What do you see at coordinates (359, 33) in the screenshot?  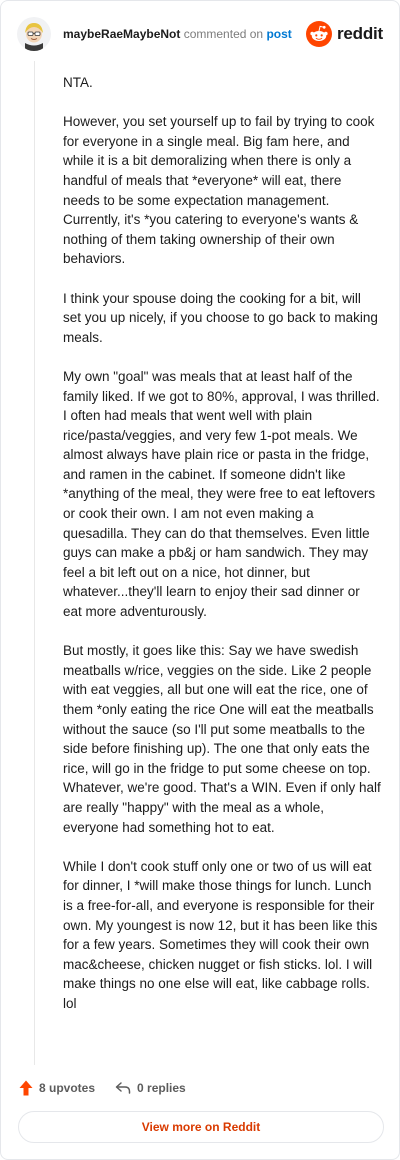 I see `reddit-wordmark: reddit` at bounding box center [359, 33].